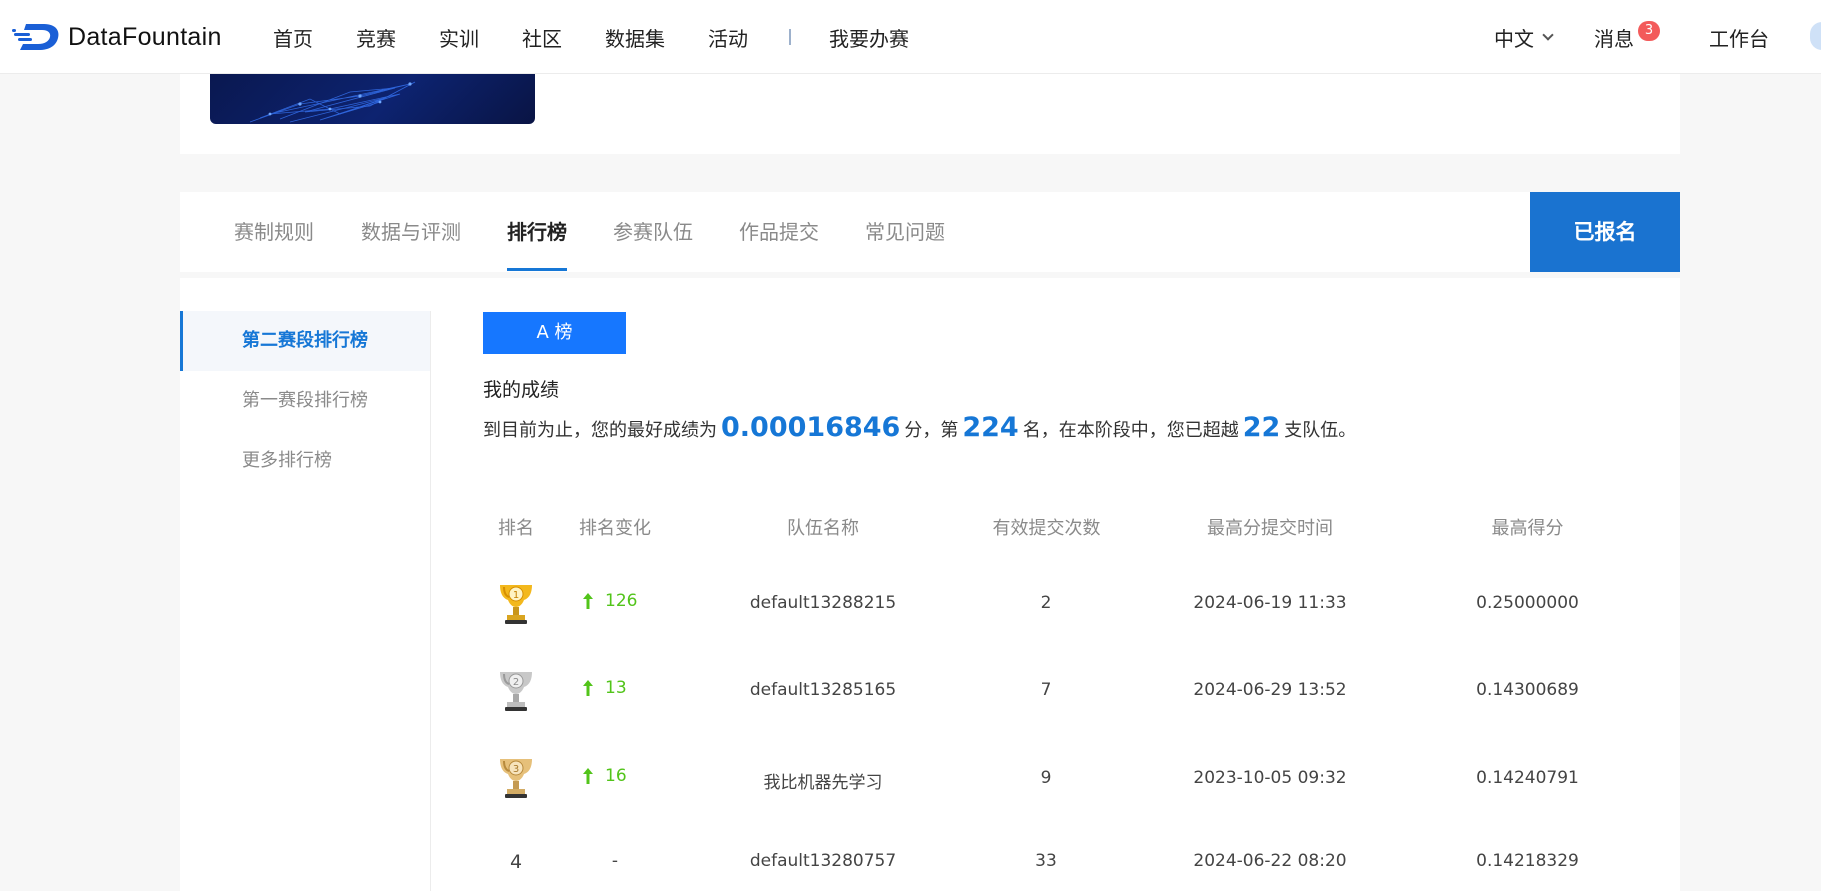 The image size is (1821, 891). I want to click on beaten-teams-value: 22, so click(1261, 427).